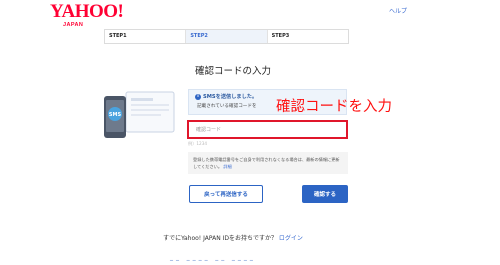  Describe the element at coordinates (232, 71) in the screenshot. I see `page-title: 確認コードの入力` at that location.